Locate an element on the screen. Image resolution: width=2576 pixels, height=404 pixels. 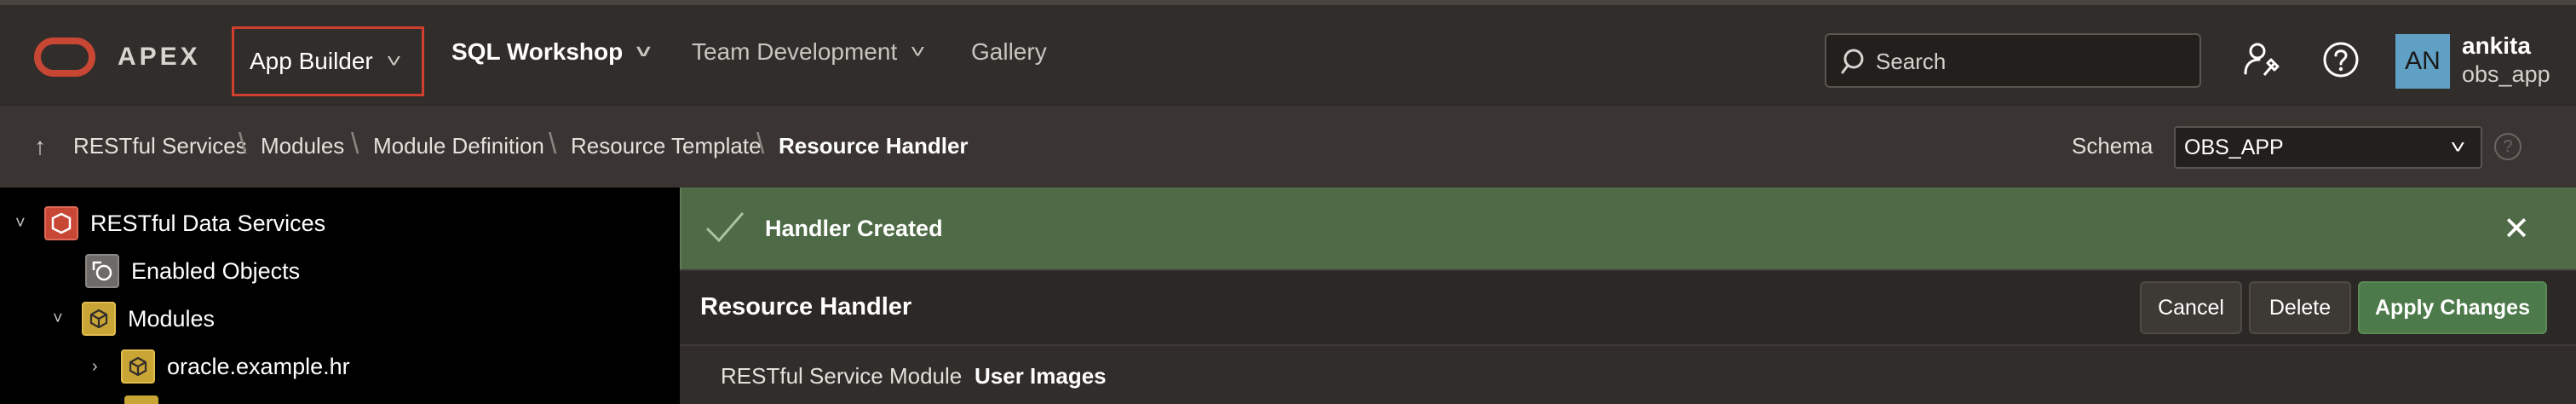
help-icon is located at coordinates (2341, 59).